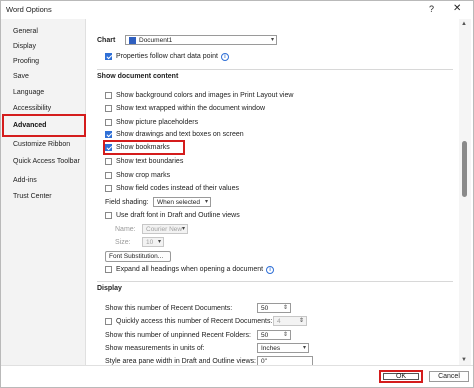  I want to click on draft-font-name-value: Courier New, so click(164, 229).